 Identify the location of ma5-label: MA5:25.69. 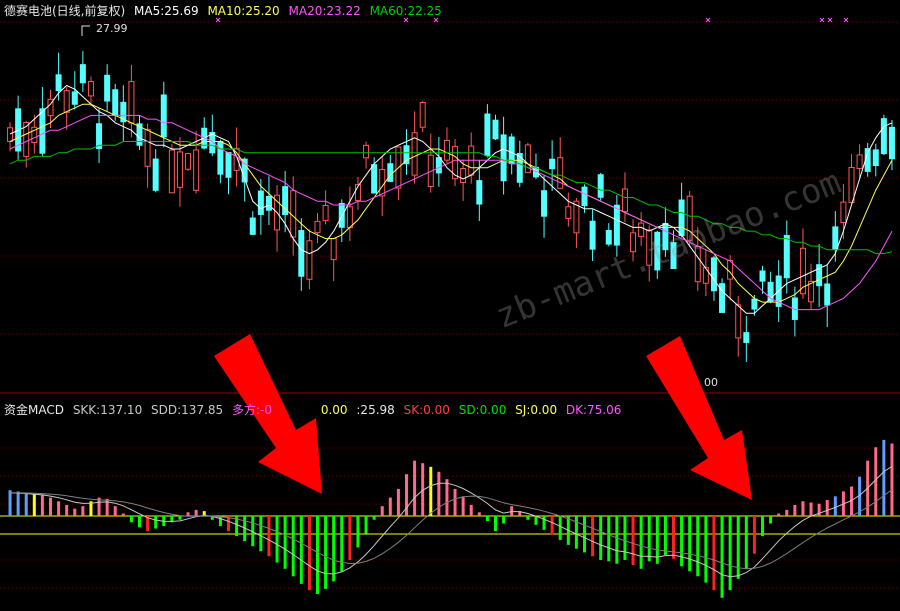
(166, 11).